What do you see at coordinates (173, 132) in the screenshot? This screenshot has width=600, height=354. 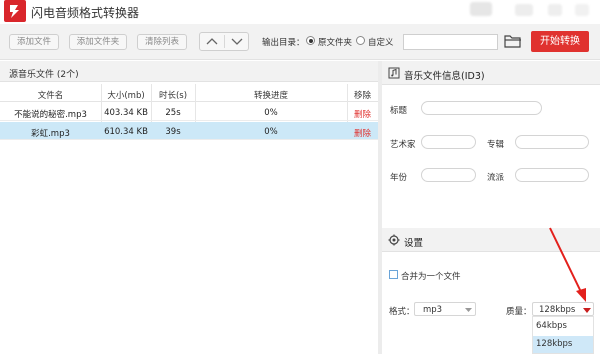 I see `file-duration: 39s` at bounding box center [173, 132].